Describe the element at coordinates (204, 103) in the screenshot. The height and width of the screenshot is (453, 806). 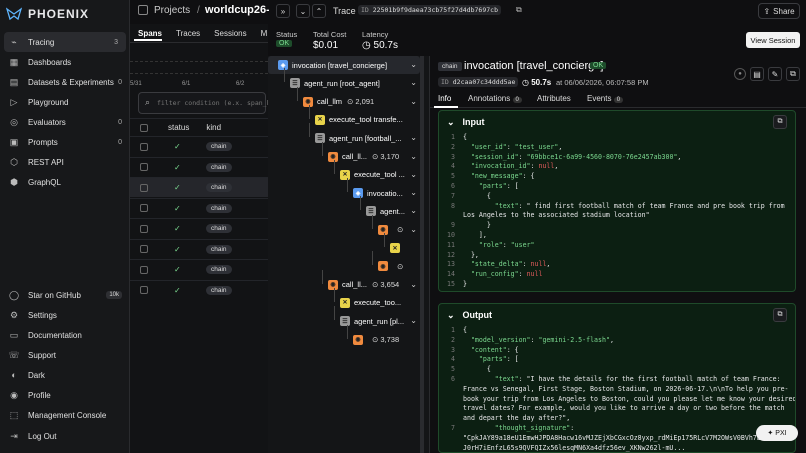
I see `filter-input: ⌕ filter condition (e.x. span_k` at that location.